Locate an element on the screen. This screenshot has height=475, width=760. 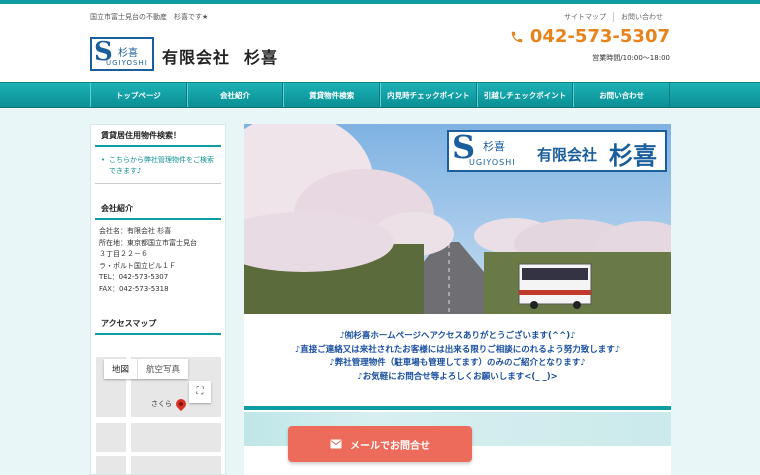
company-info-line: FAX：042-573-5318 is located at coordinates (134, 288).